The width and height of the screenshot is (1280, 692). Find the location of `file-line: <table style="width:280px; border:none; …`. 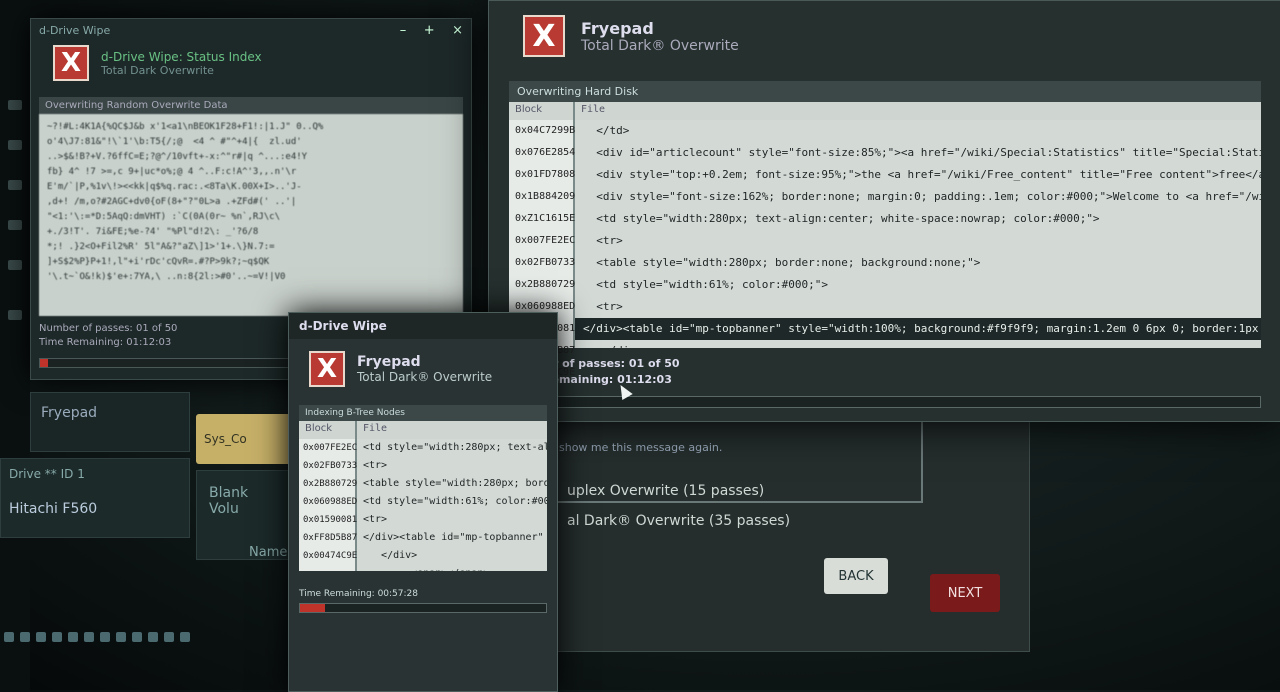

file-line: <table style="width:280px; border:none; … is located at coordinates (782, 262).